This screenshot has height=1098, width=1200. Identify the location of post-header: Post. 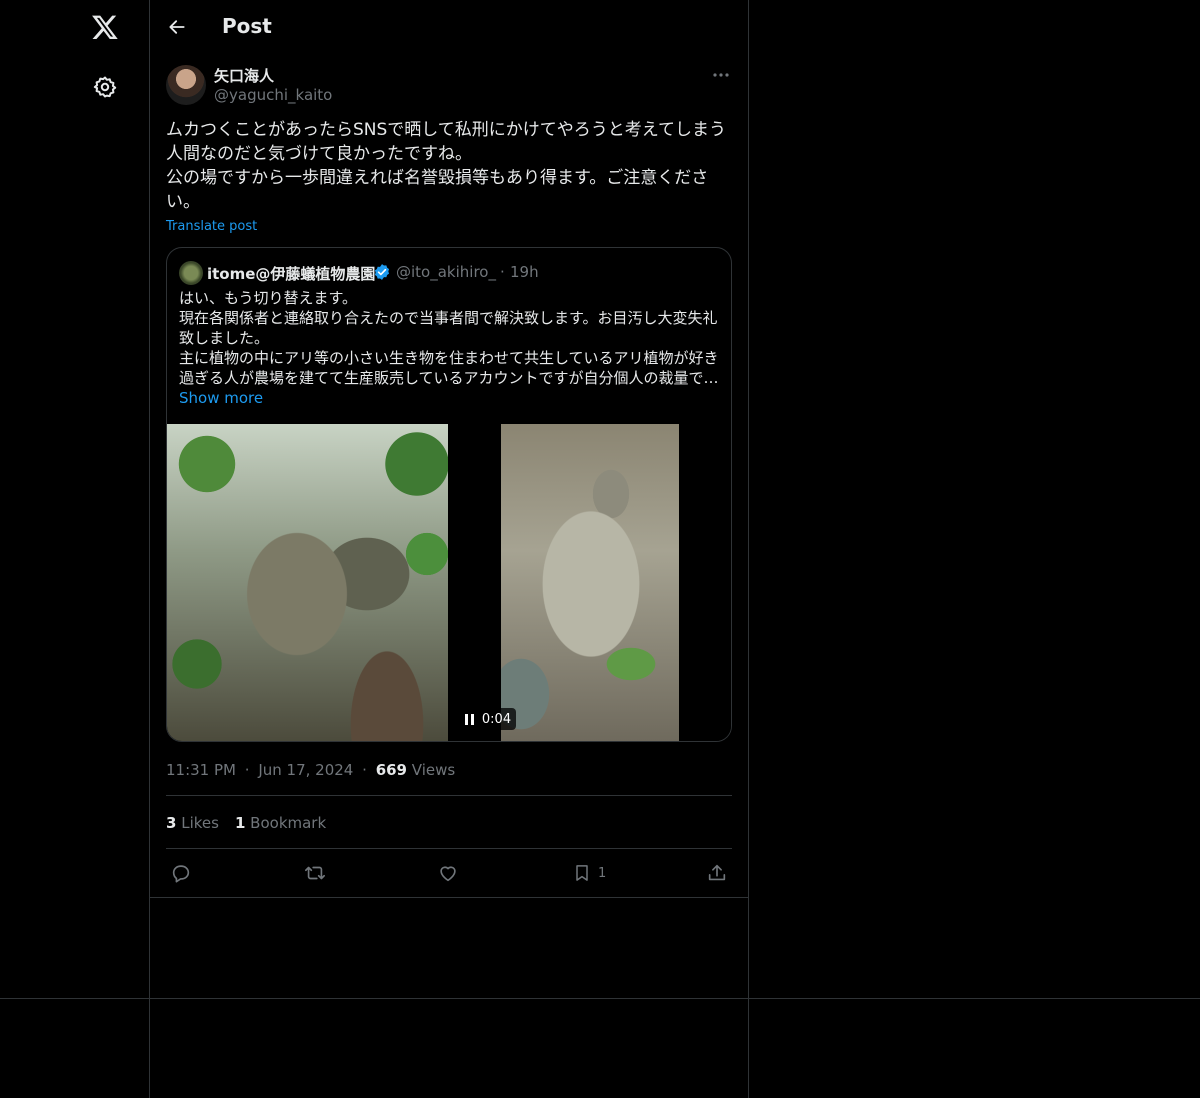
(449, 27).